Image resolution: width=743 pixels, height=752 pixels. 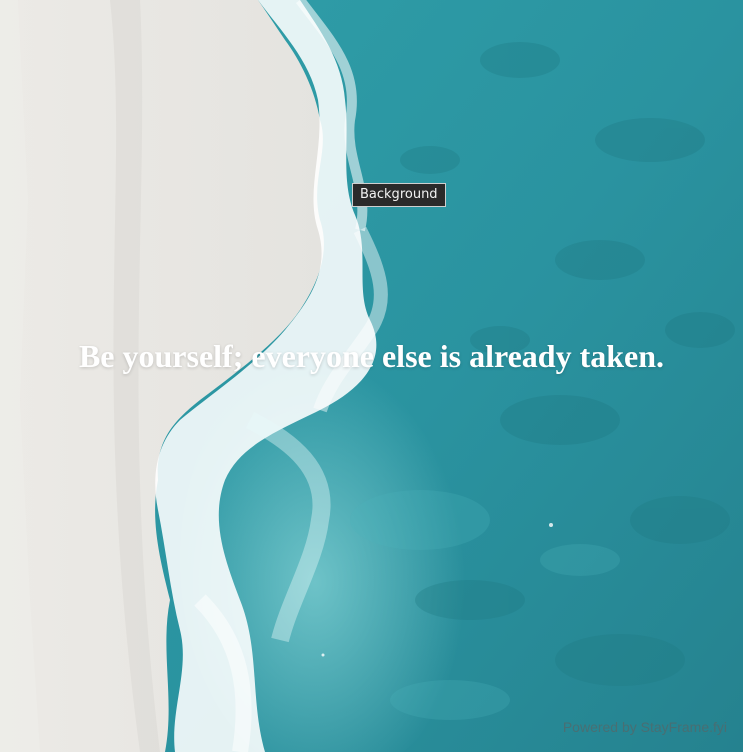 What do you see at coordinates (399, 195) in the screenshot?
I see `background-tooltip: Background` at bounding box center [399, 195].